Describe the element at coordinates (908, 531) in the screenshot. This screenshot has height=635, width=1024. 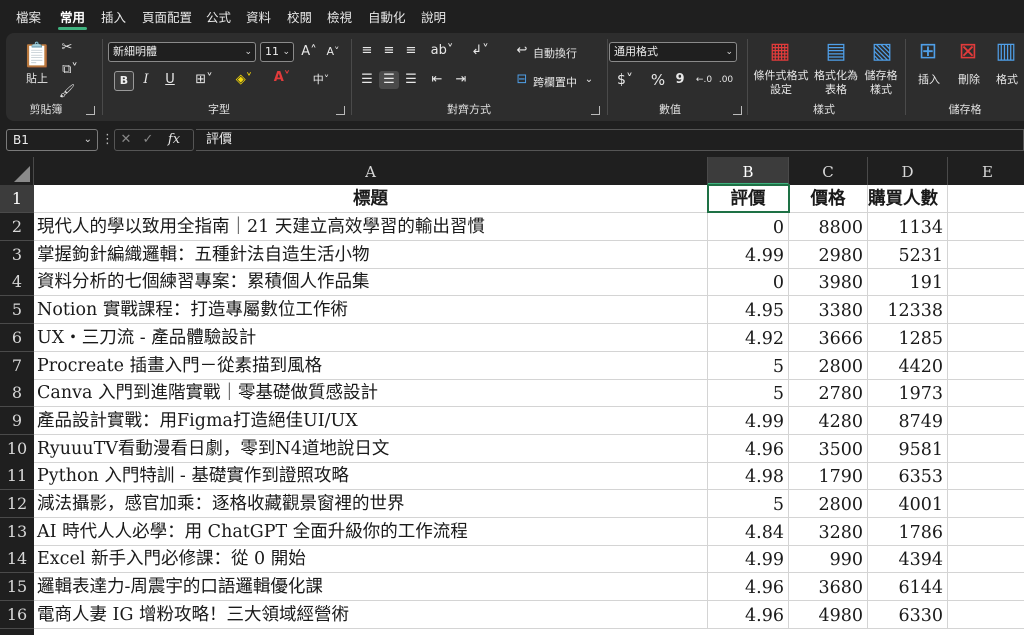
I see `cell-buyers: 1786` at that location.